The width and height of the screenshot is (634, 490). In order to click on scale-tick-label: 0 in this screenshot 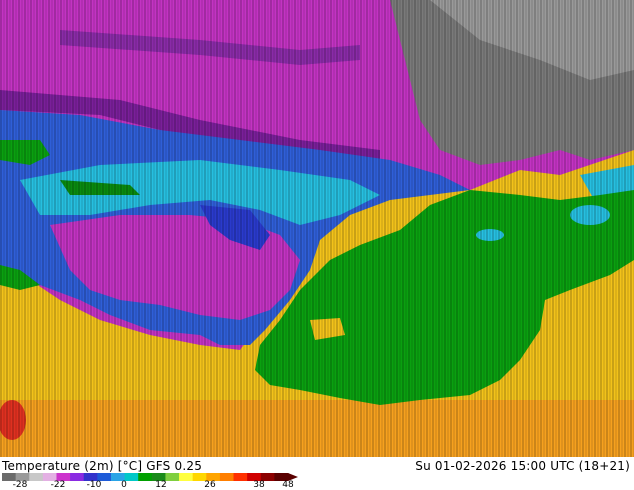, I will do `click(124, 485)`.